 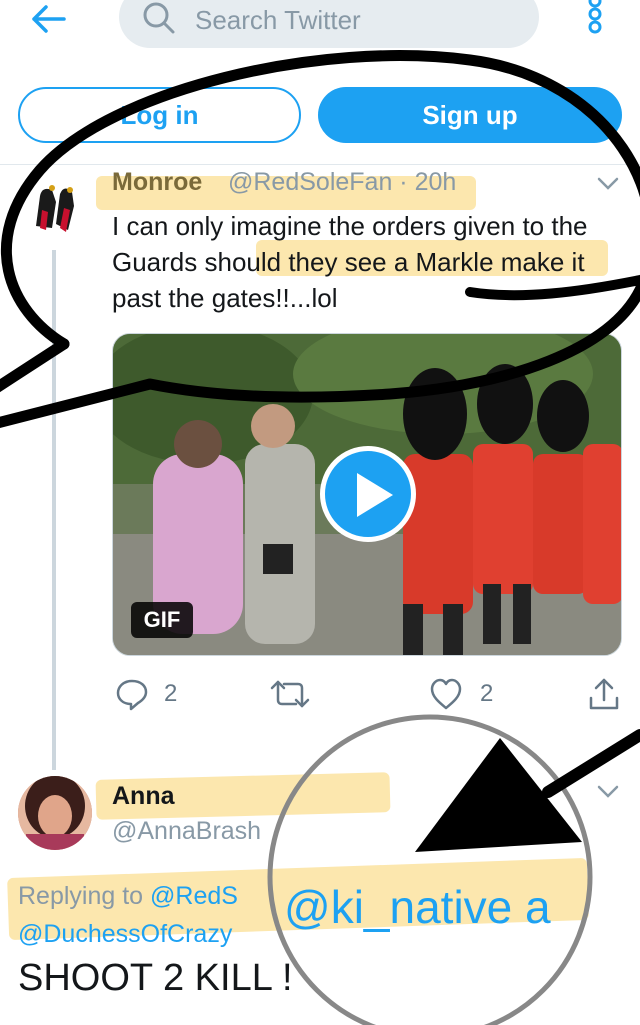 I want to click on share-icon, so click(x=604, y=694).